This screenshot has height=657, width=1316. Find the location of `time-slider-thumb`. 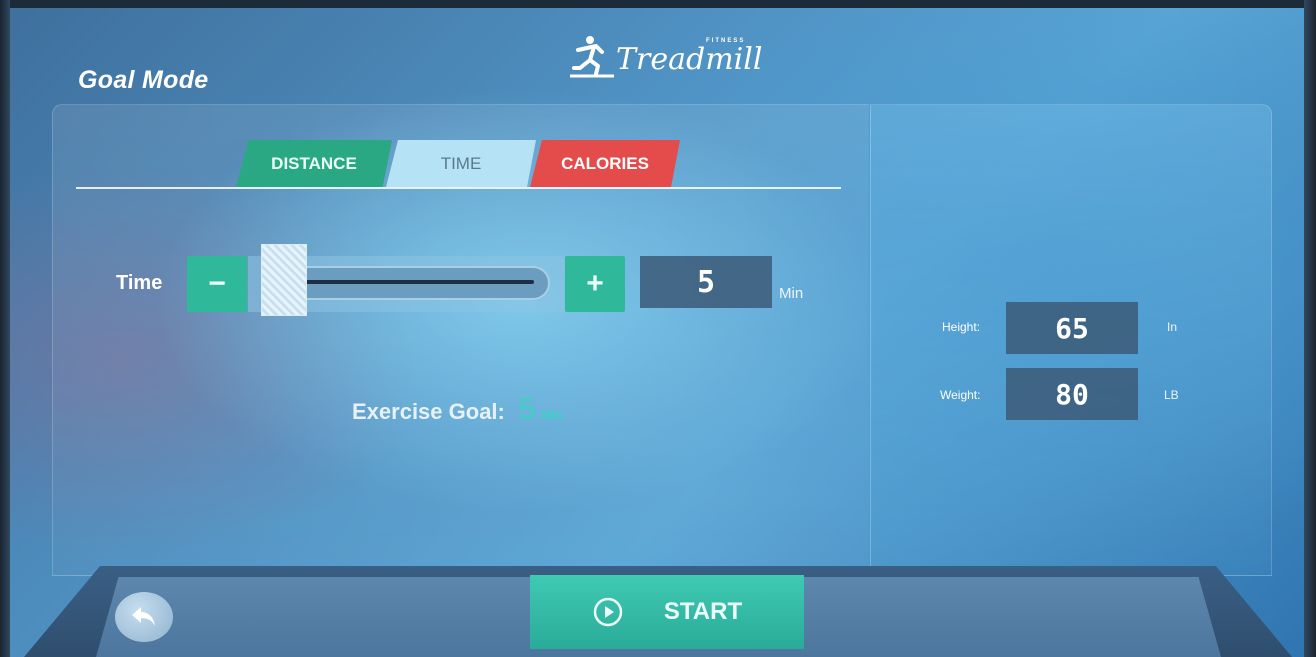

time-slider-thumb is located at coordinates (284, 280).